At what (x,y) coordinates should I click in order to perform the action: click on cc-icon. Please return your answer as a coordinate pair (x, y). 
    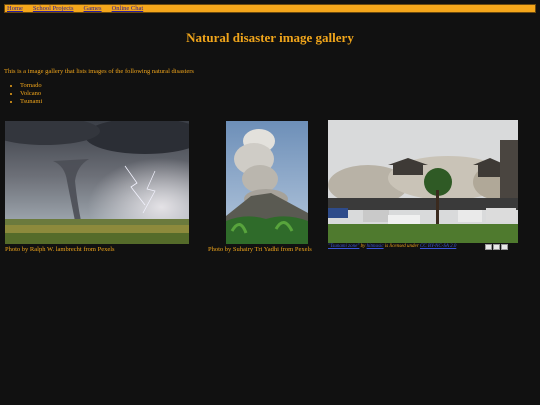
    Looking at the image, I should click on (488, 247).